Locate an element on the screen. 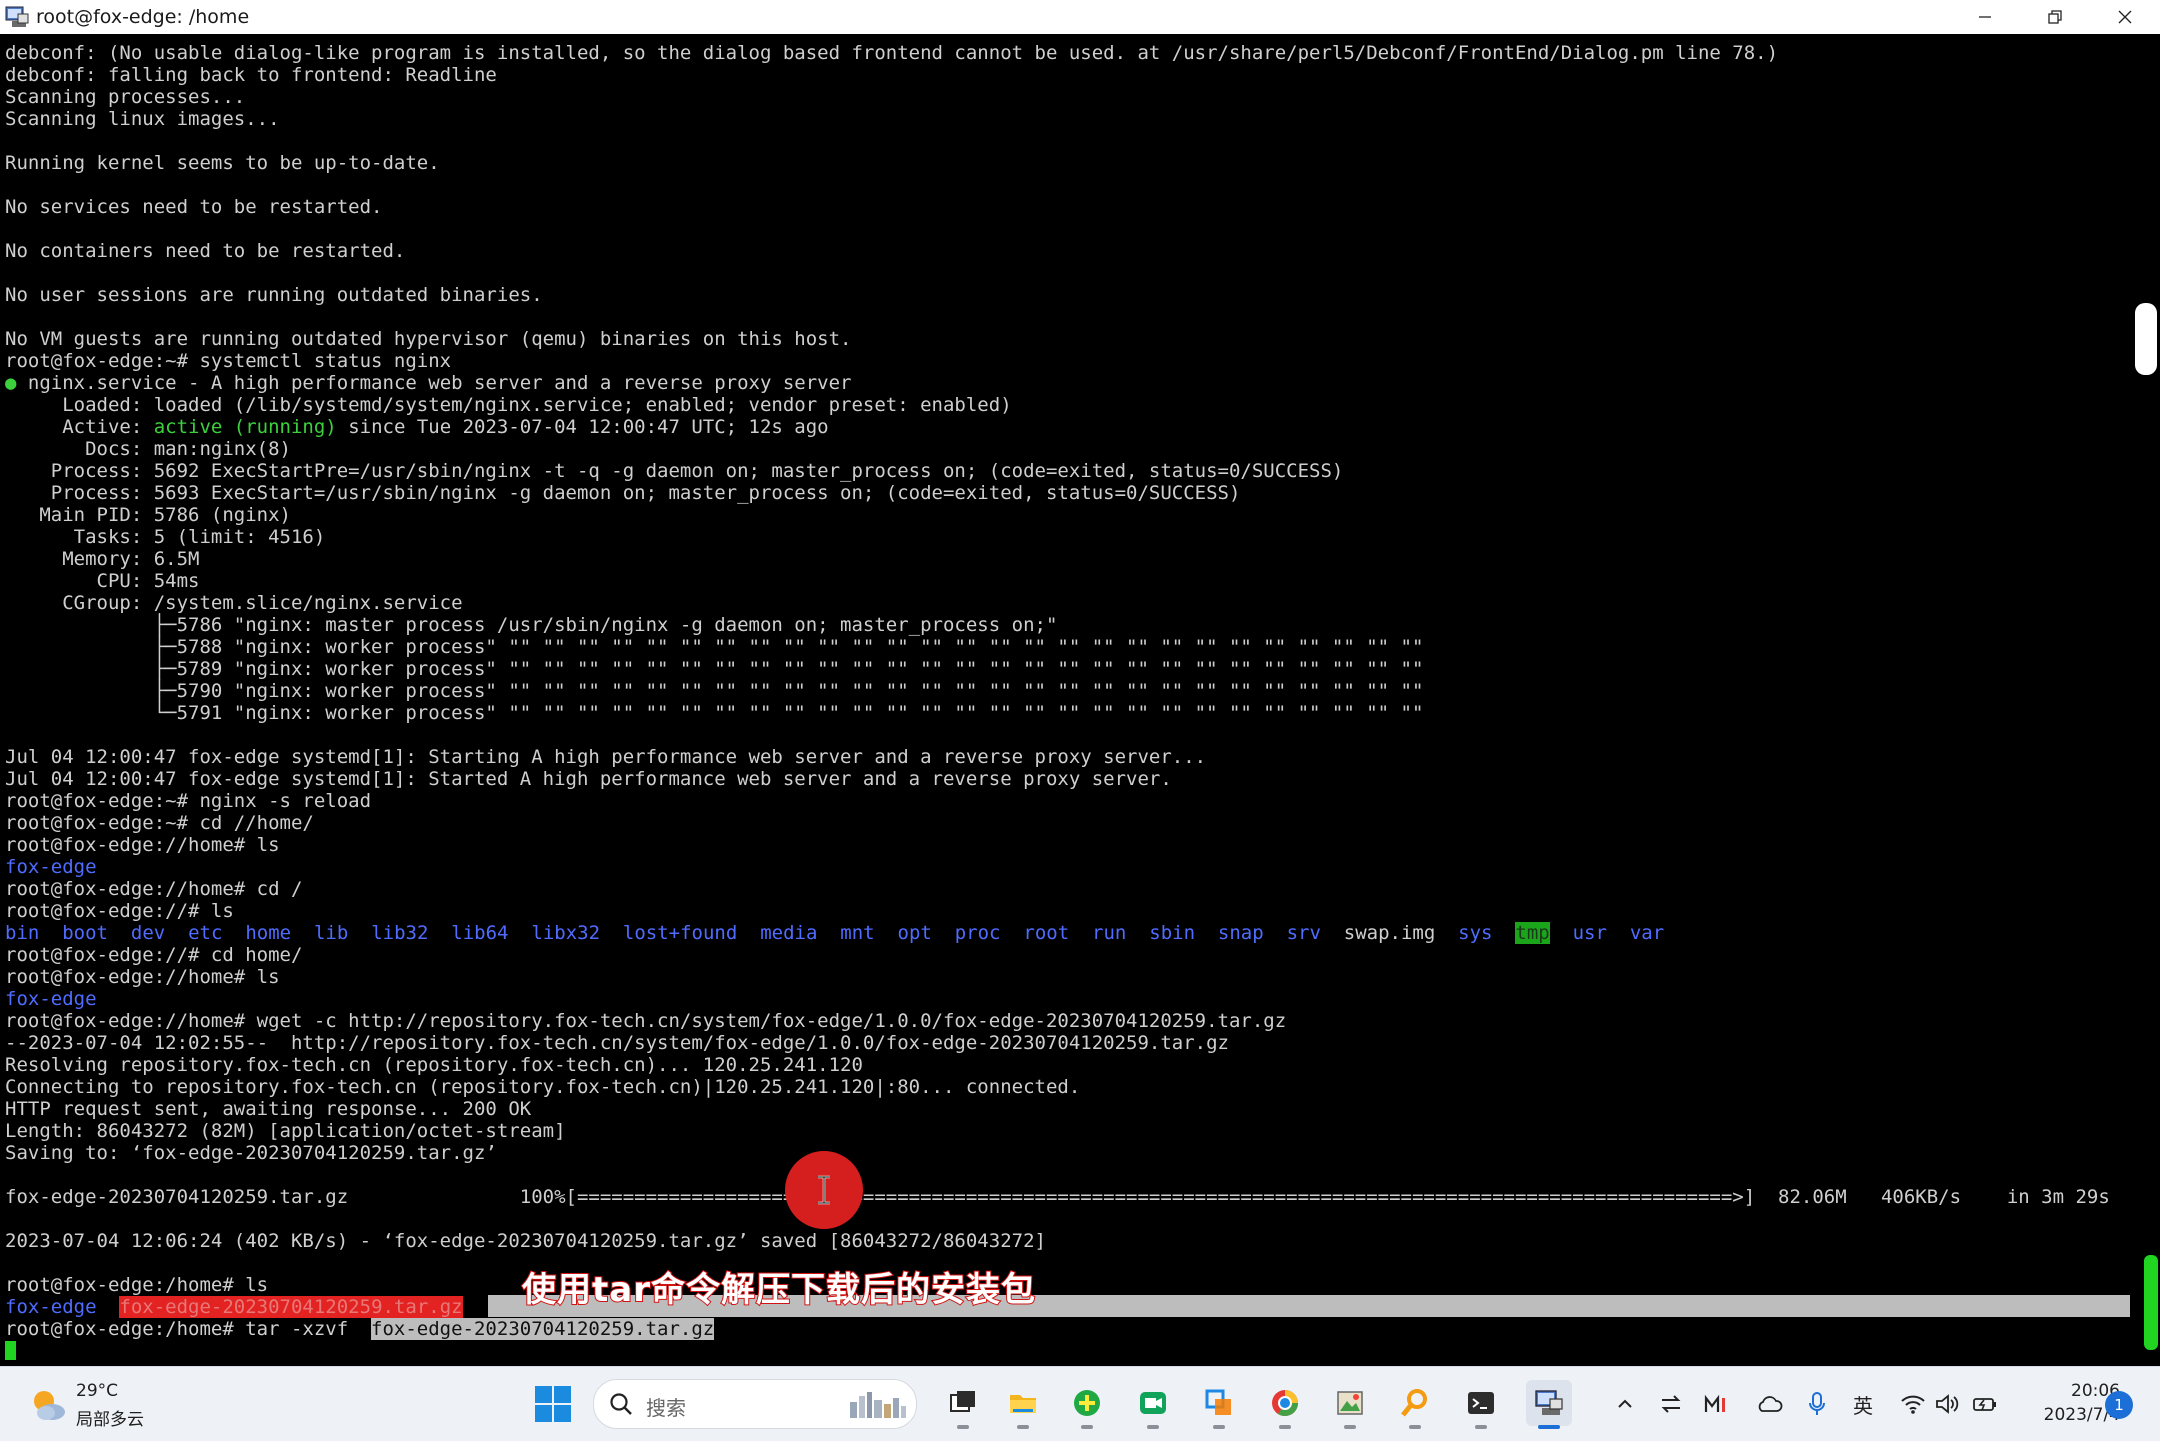  restore-button is located at coordinates (2055, 17).